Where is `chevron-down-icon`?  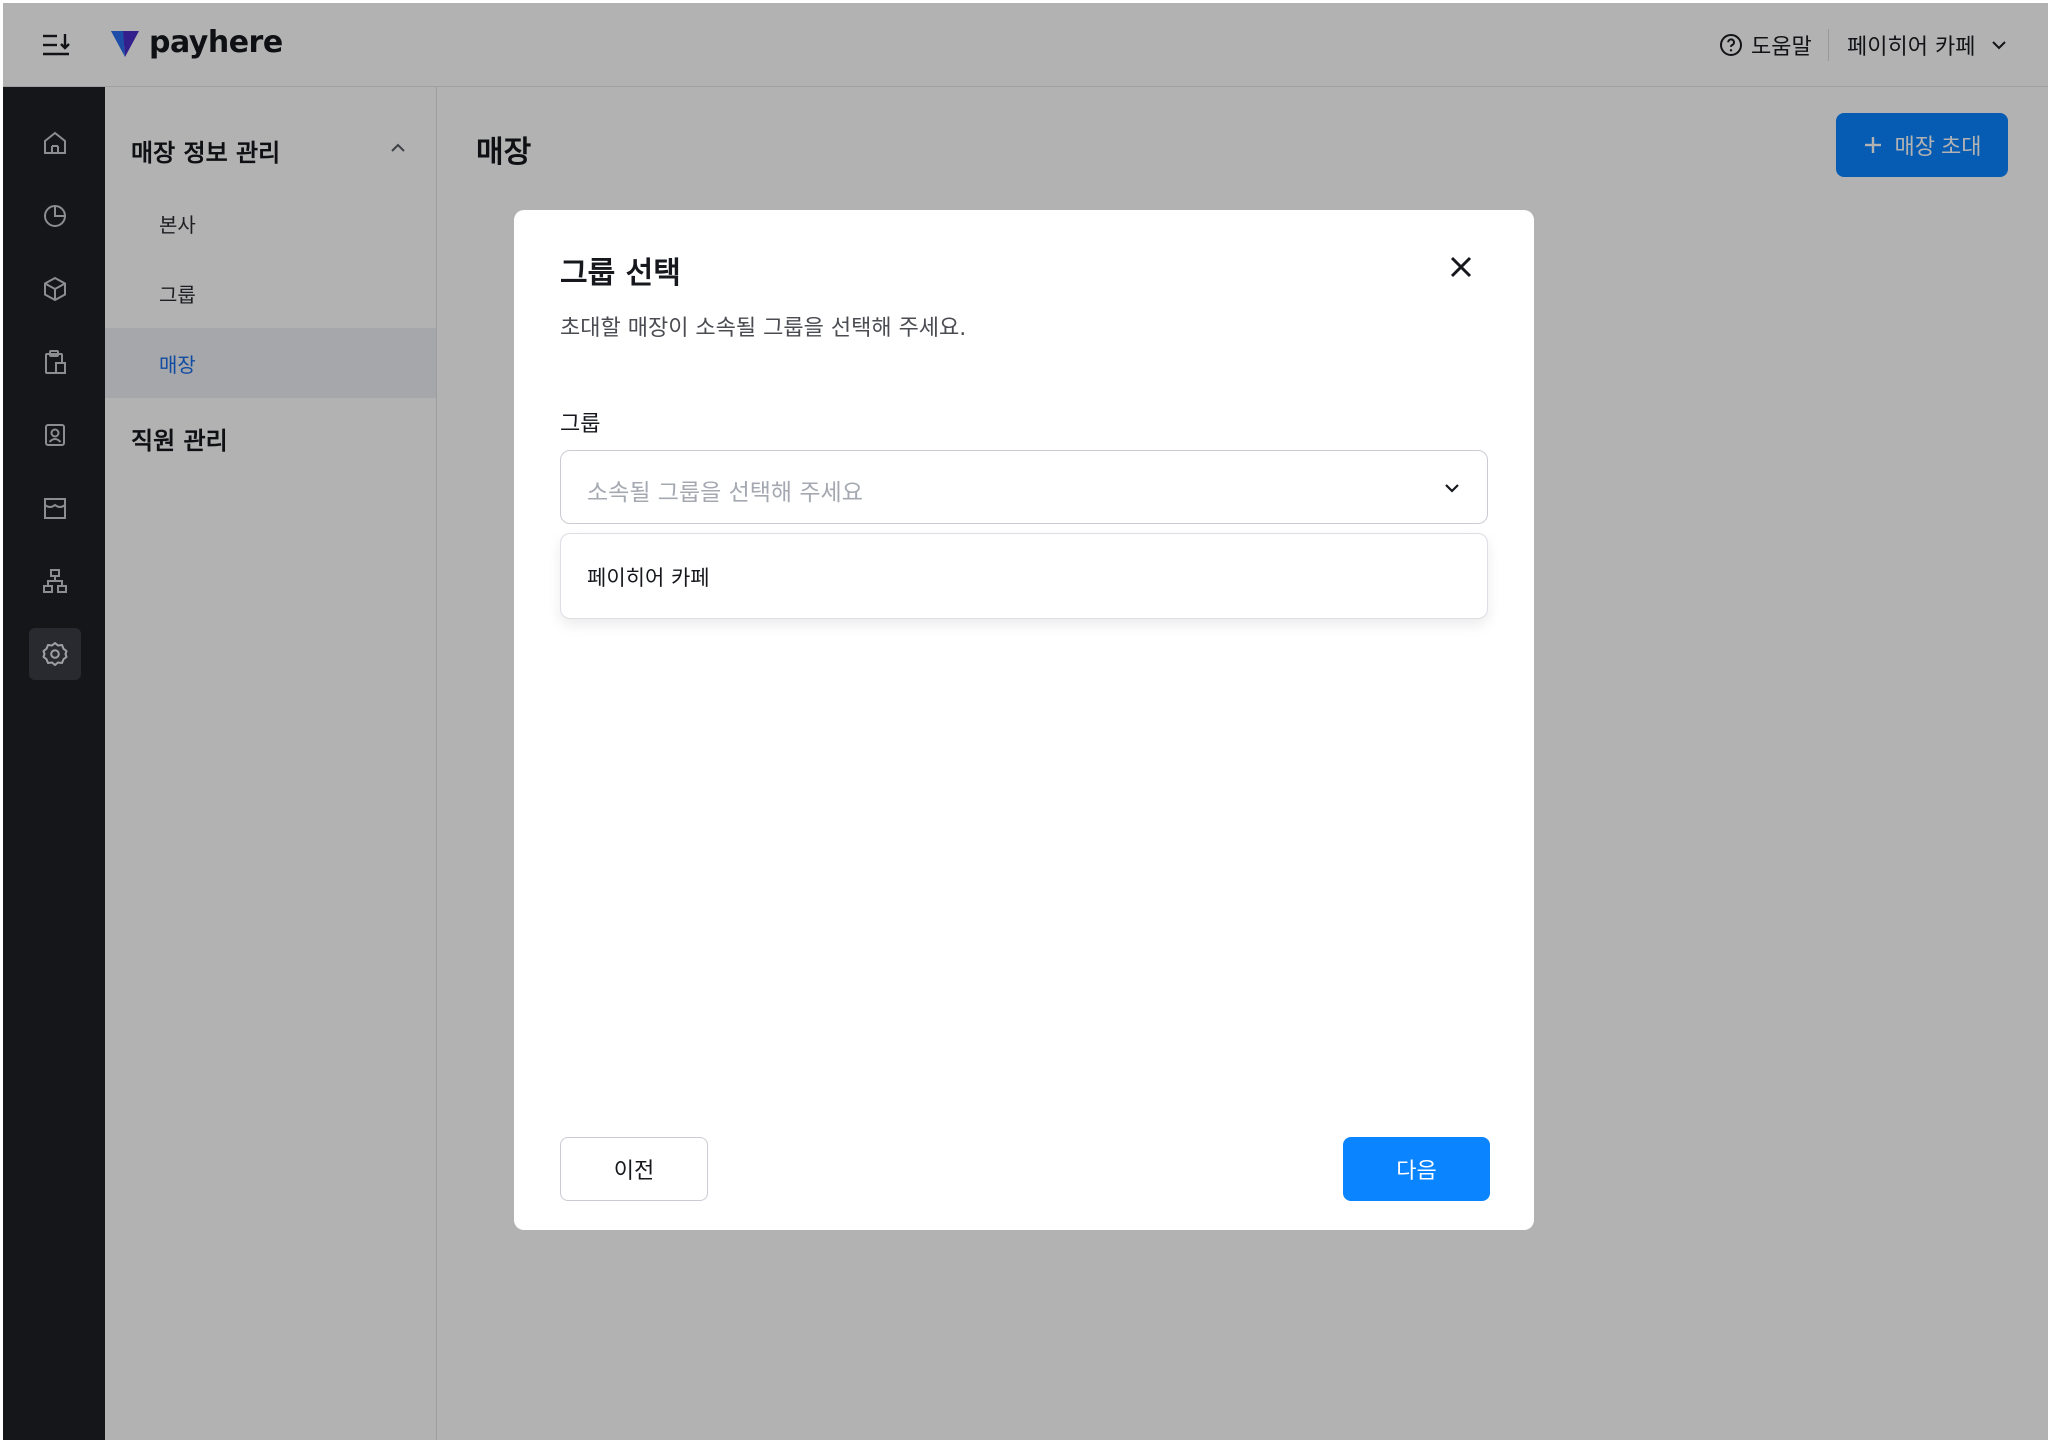 chevron-down-icon is located at coordinates (1452, 488).